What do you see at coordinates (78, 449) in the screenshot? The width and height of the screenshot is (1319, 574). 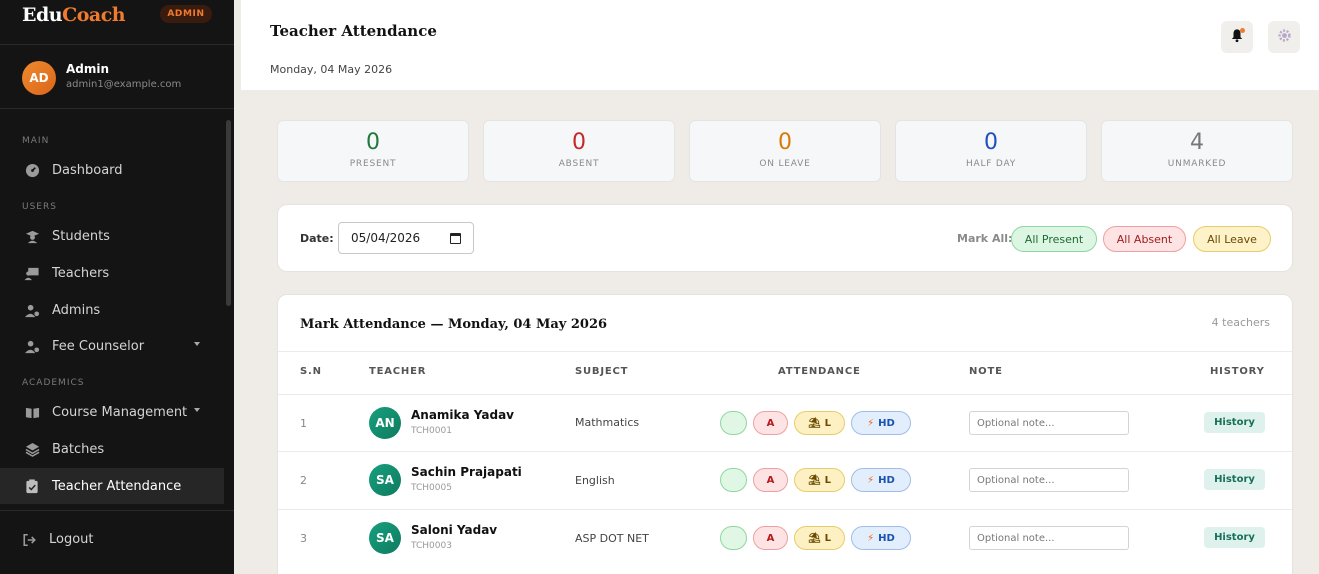 I see `sidebar-item-label: Batches` at bounding box center [78, 449].